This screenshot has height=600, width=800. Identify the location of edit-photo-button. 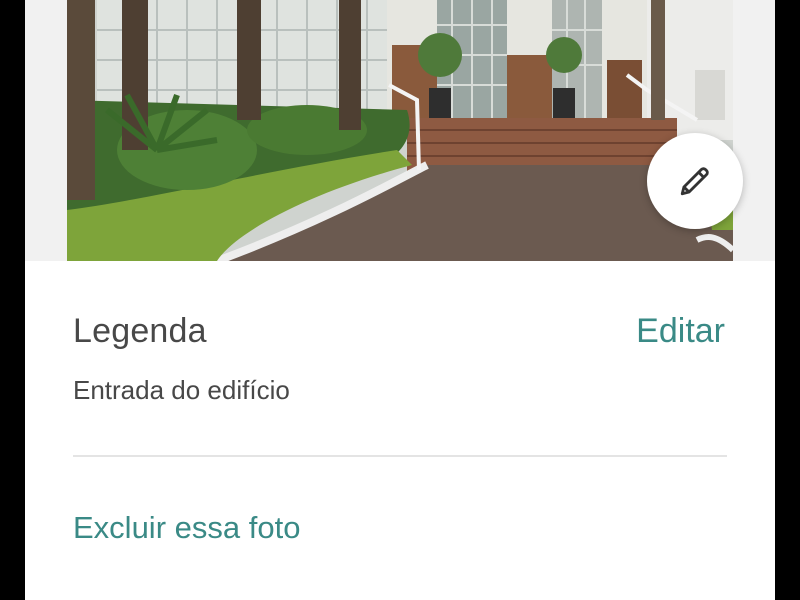
(695, 181).